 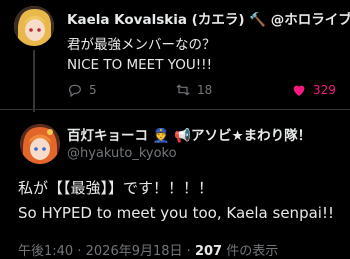 I want to click on retweet-button: 18, so click(x=193, y=90).